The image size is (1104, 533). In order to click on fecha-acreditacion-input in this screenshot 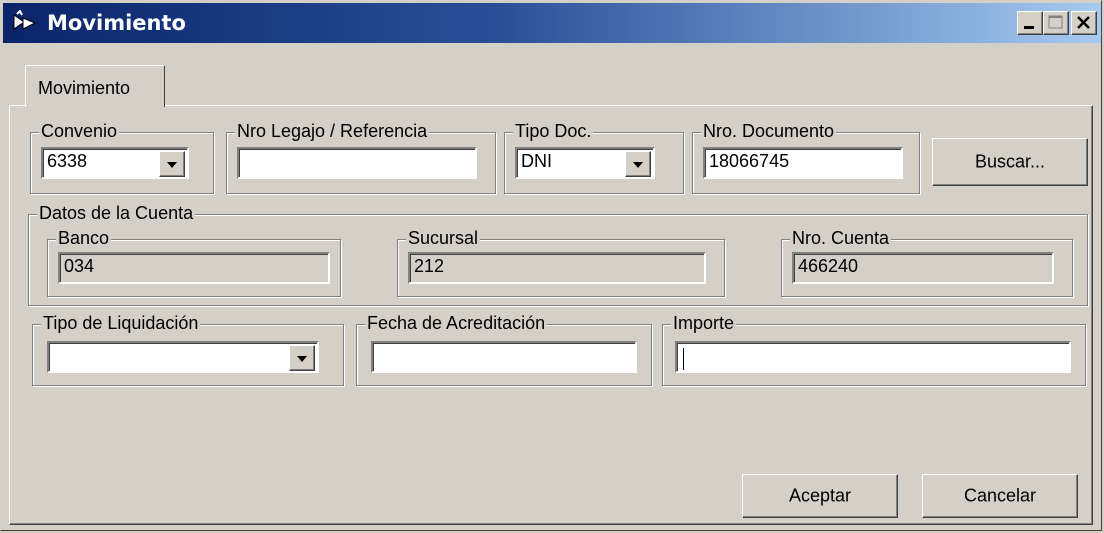, I will do `click(504, 357)`.